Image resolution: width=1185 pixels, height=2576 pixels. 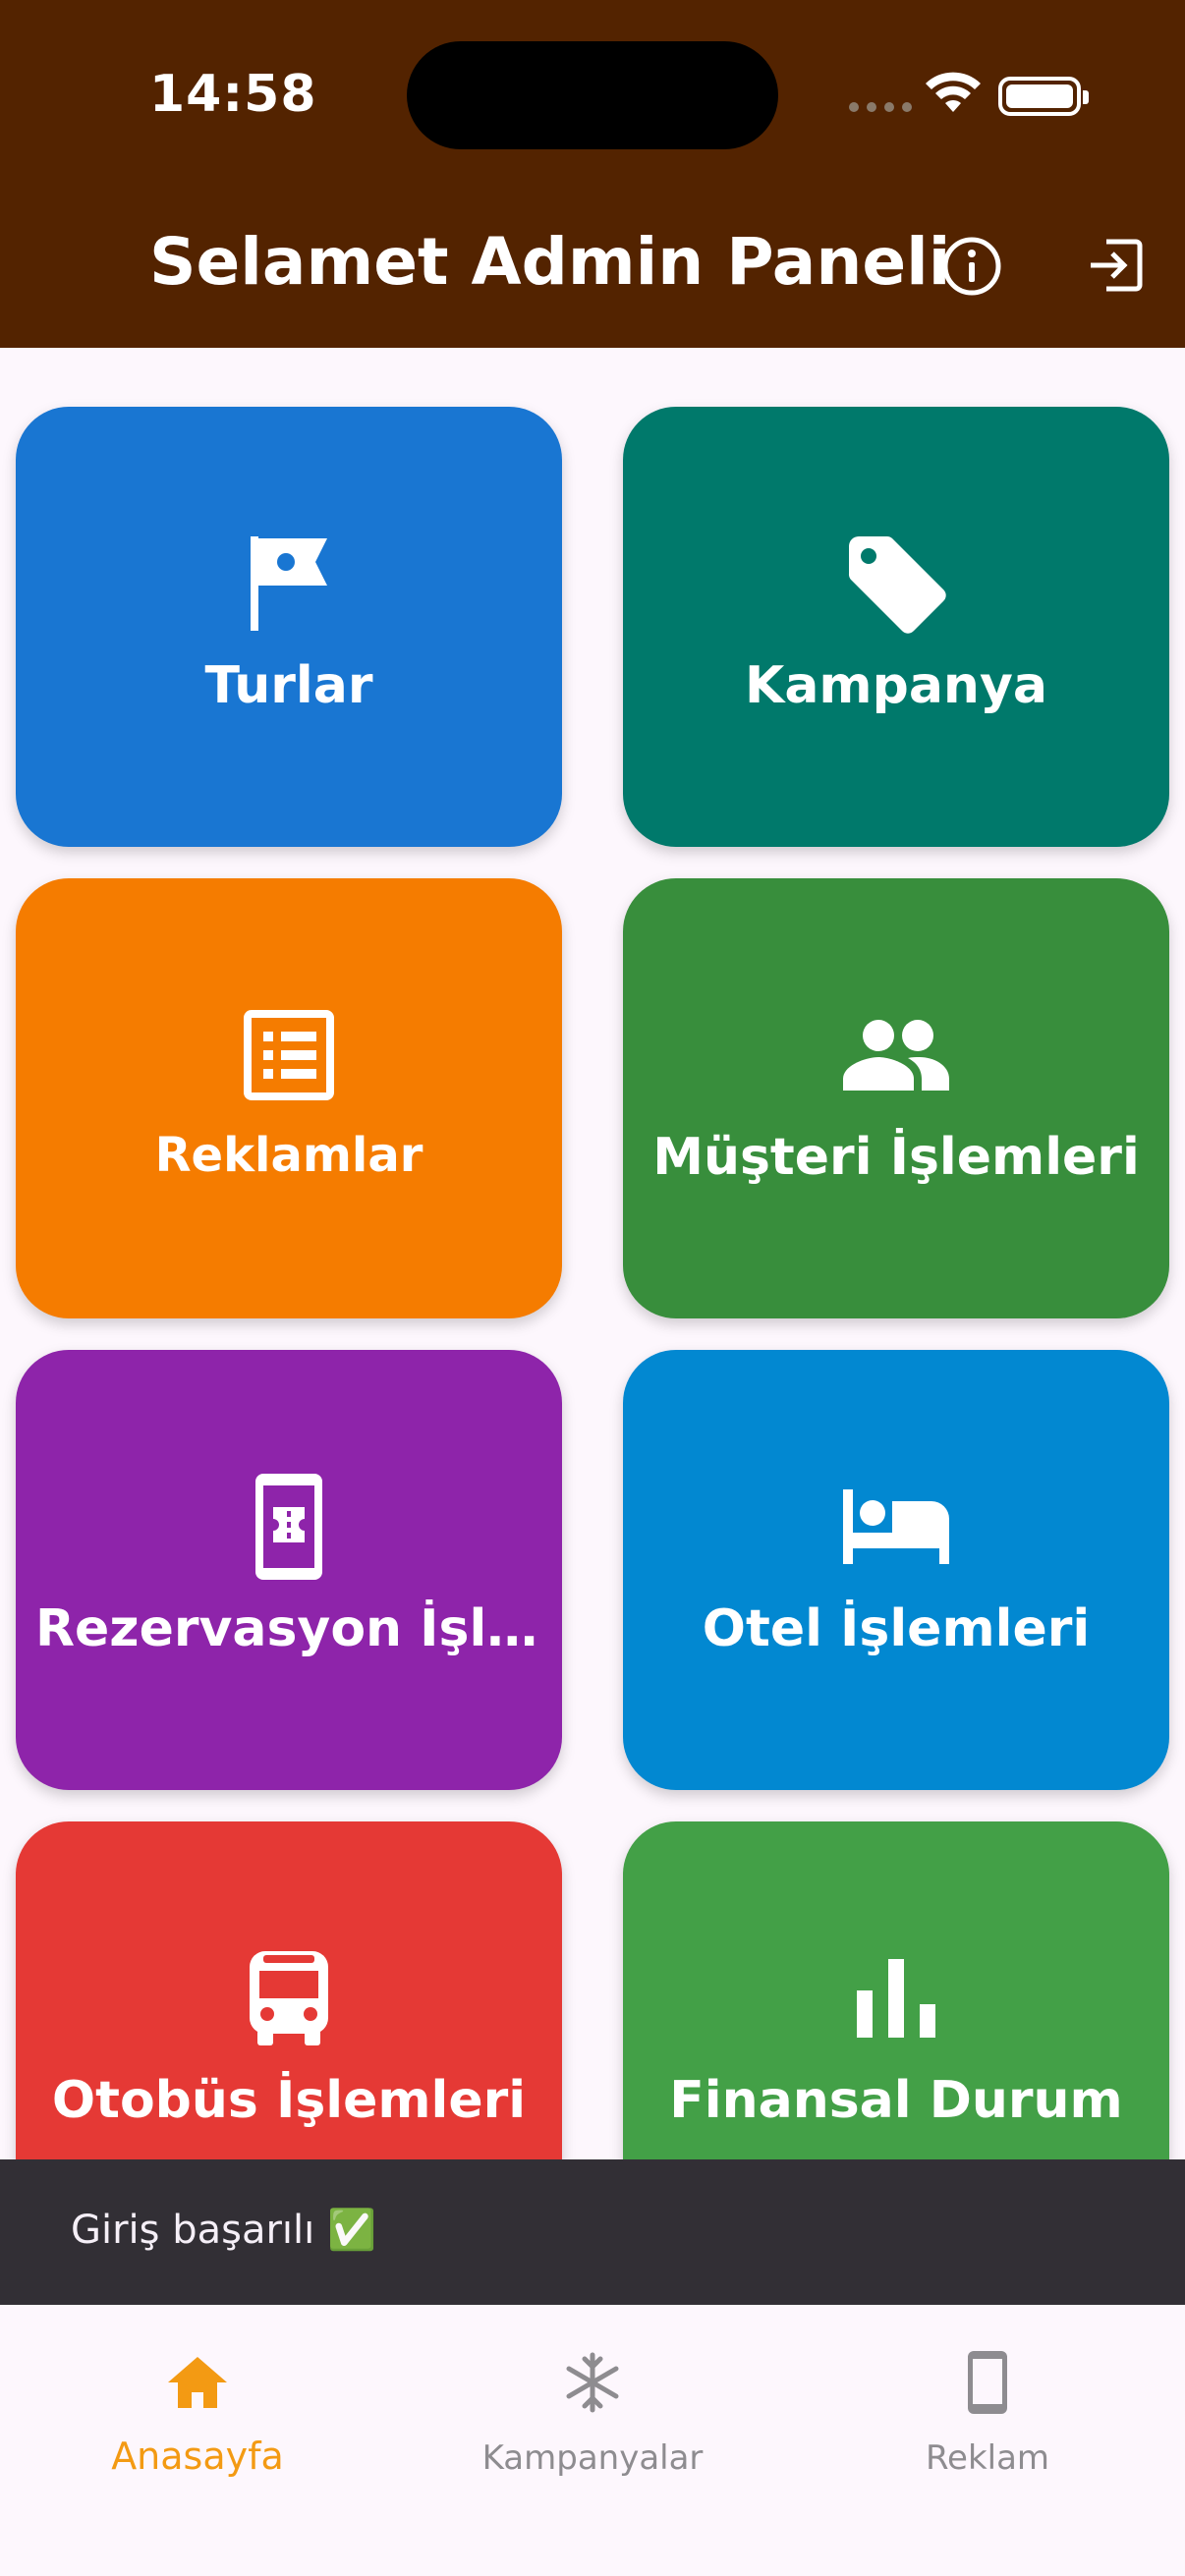 I want to click on tile-turlar: Turlar, so click(x=289, y=627).